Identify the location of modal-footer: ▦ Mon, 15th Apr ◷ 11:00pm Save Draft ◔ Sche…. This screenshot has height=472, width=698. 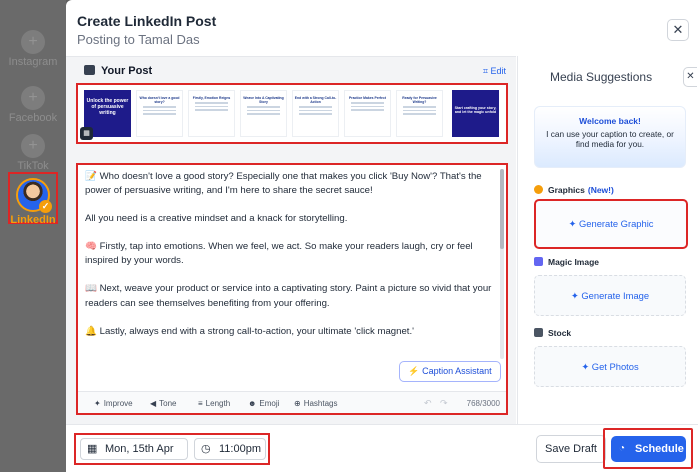
(382, 448).